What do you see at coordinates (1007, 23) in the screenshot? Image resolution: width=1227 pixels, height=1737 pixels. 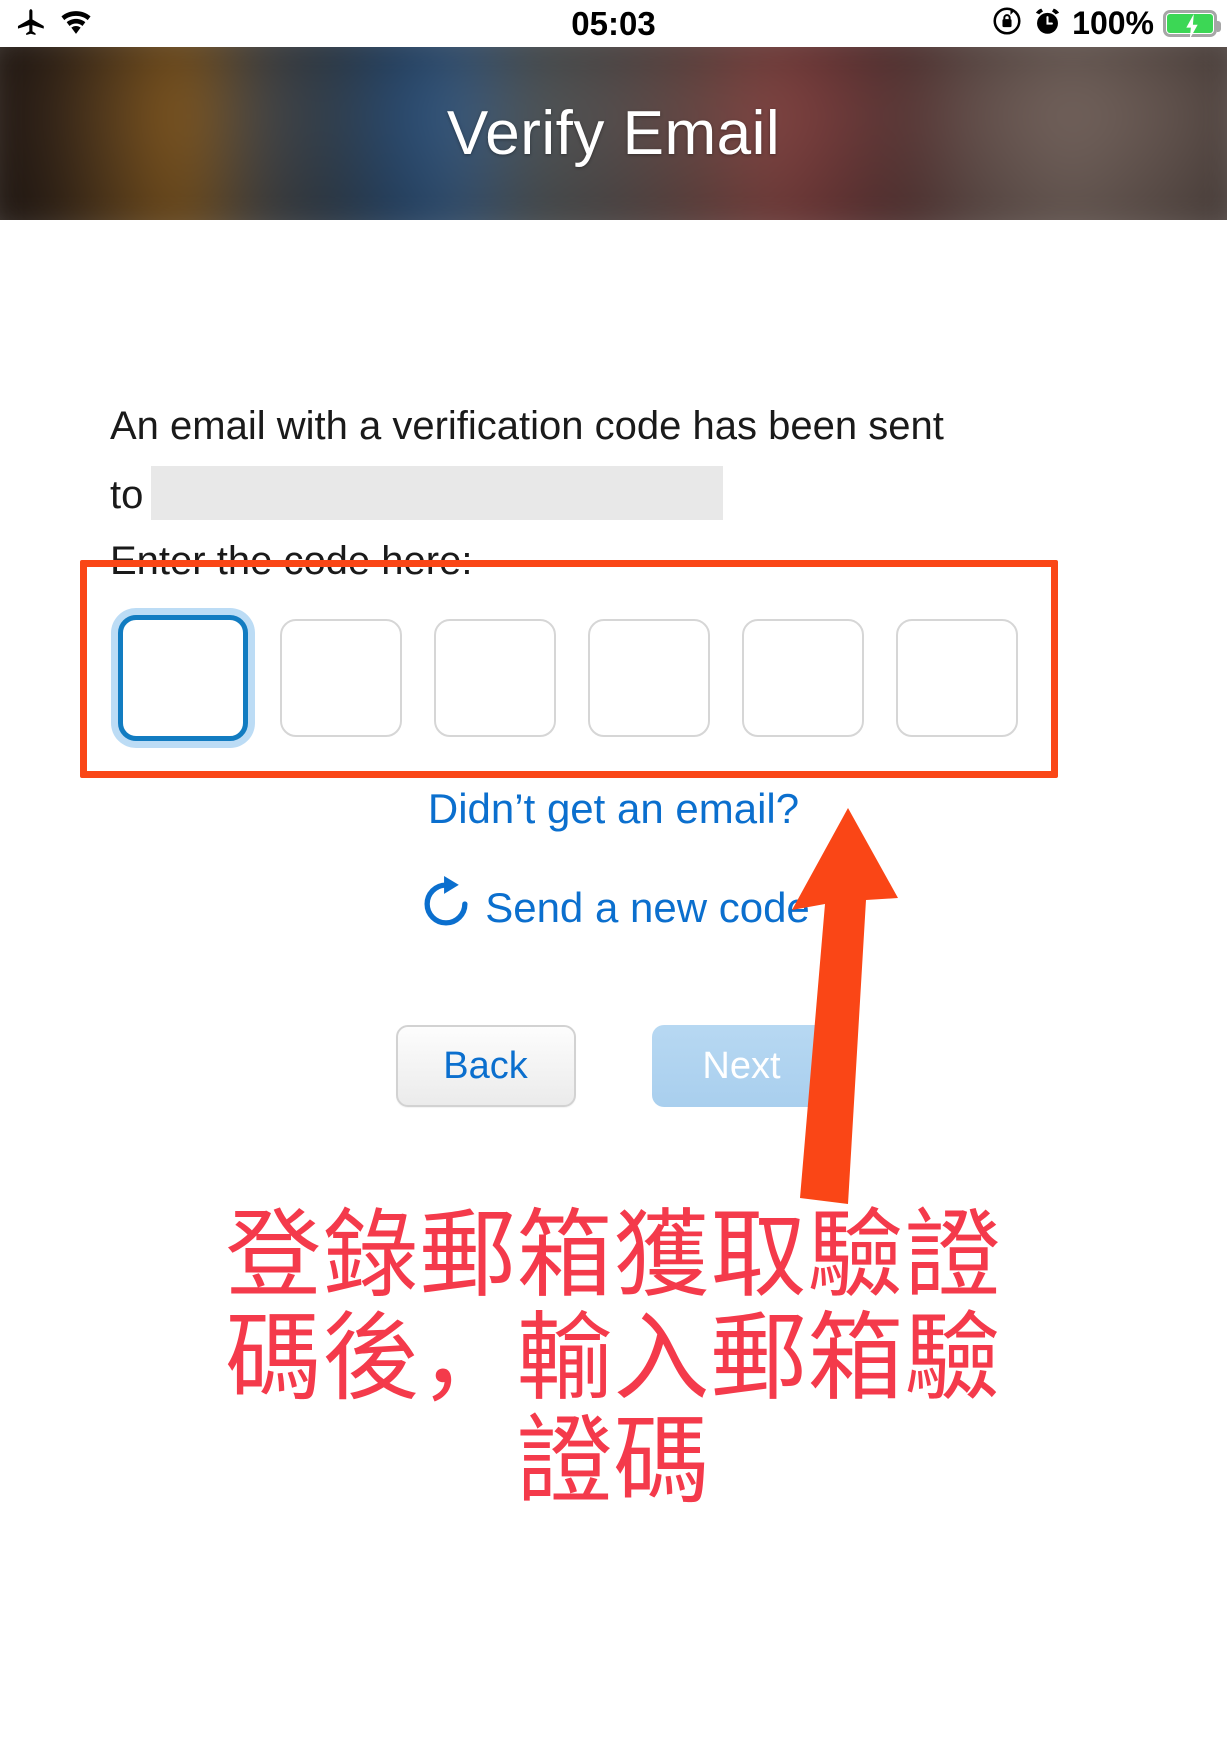 I see `rotation-lock-icon` at bounding box center [1007, 23].